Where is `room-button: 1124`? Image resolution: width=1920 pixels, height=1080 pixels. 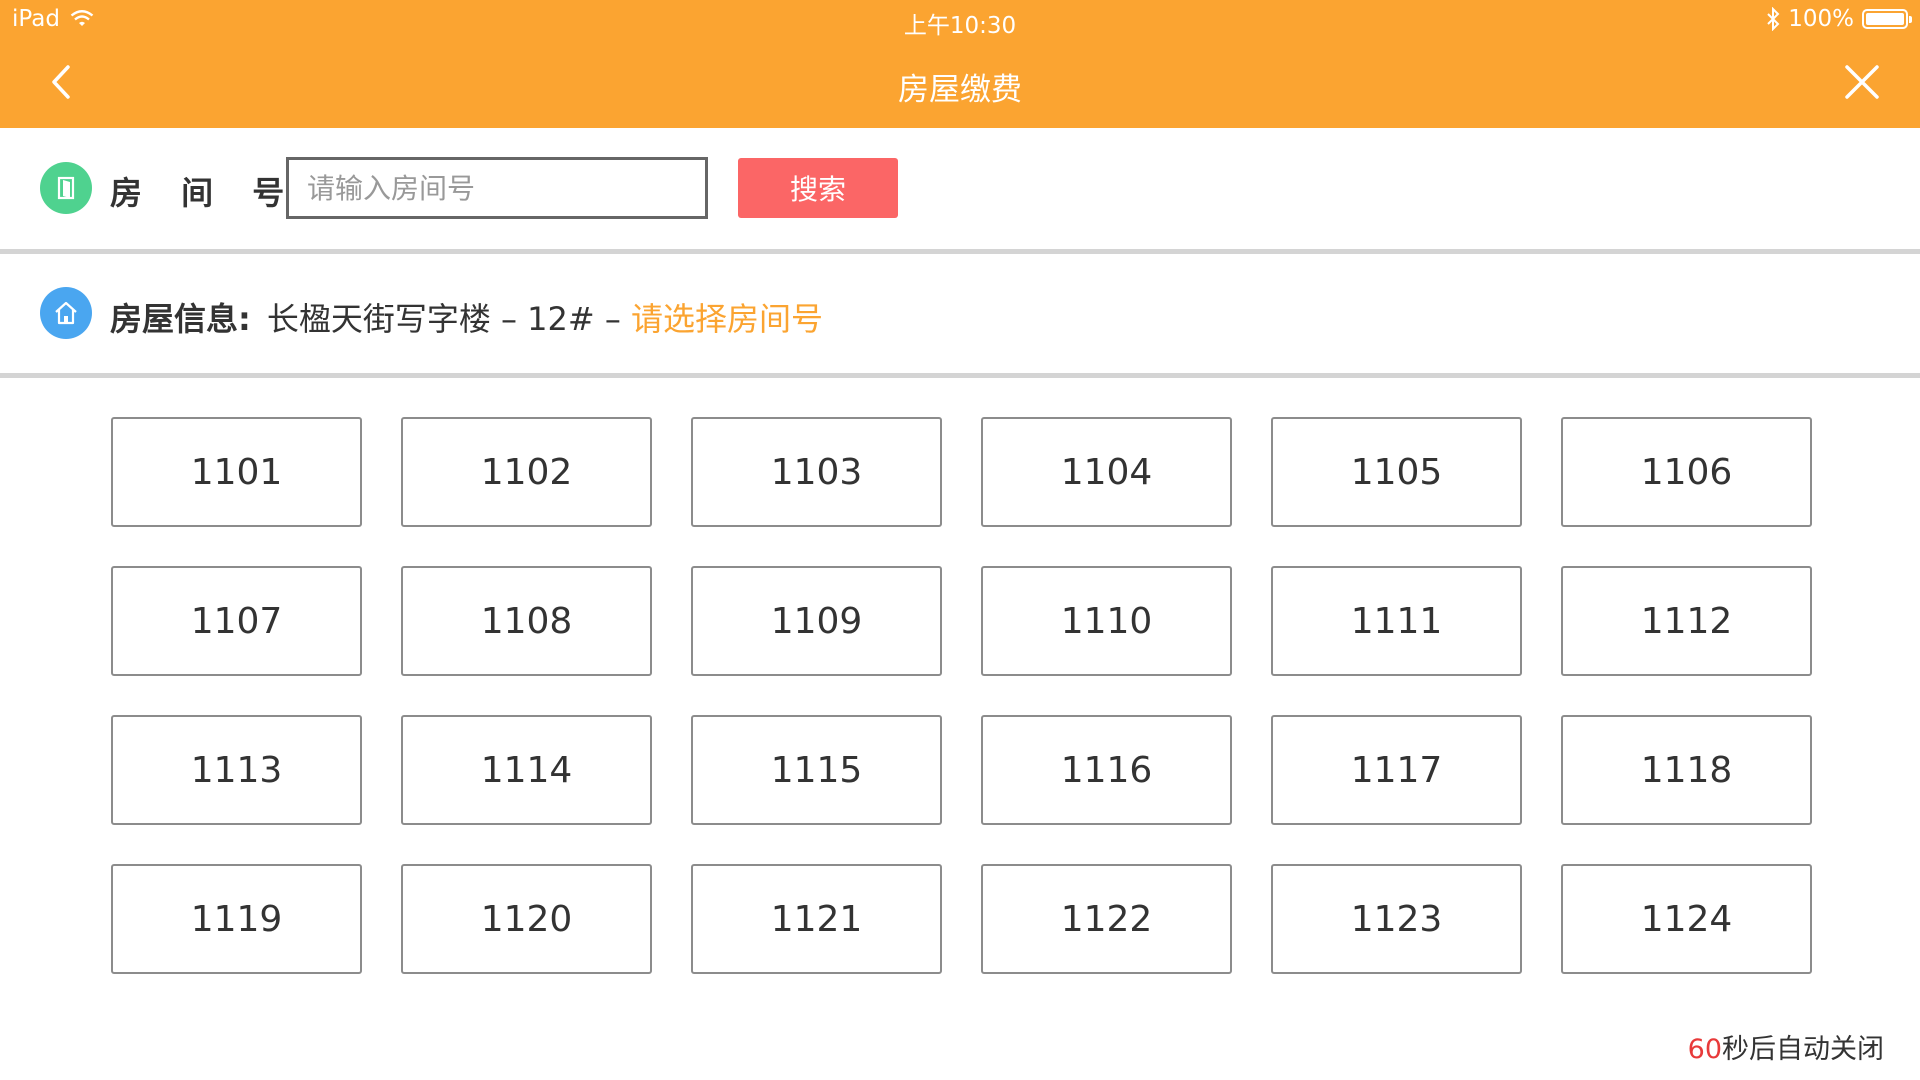 room-button: 1124 is located at coordinates (1686, 919).